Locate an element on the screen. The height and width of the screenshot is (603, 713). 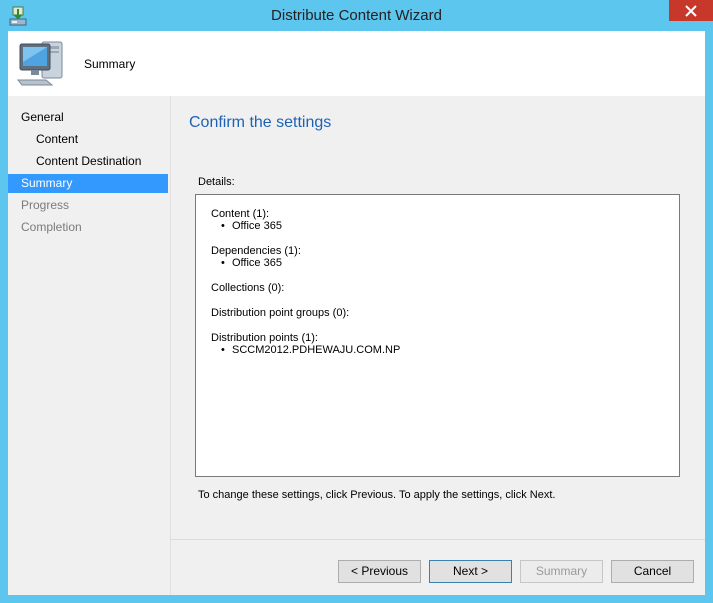
page-title: Summary is located at coordinates (110, 64).